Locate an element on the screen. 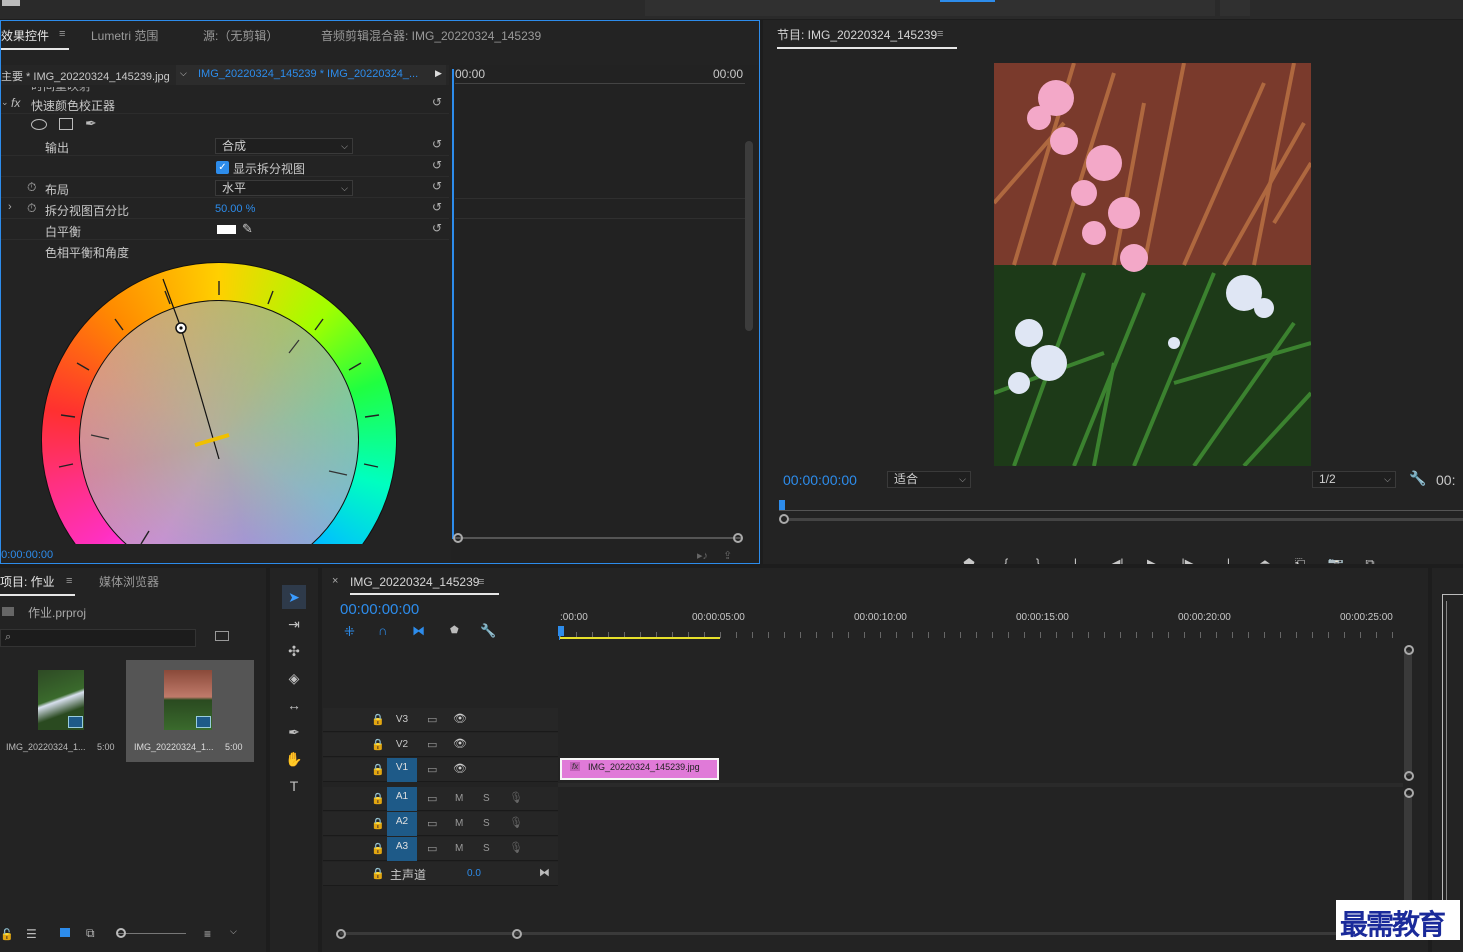 The height and width of the screenshot is (952, 1463). nest-icon: ⁜ is located at coordinates (349, 632).